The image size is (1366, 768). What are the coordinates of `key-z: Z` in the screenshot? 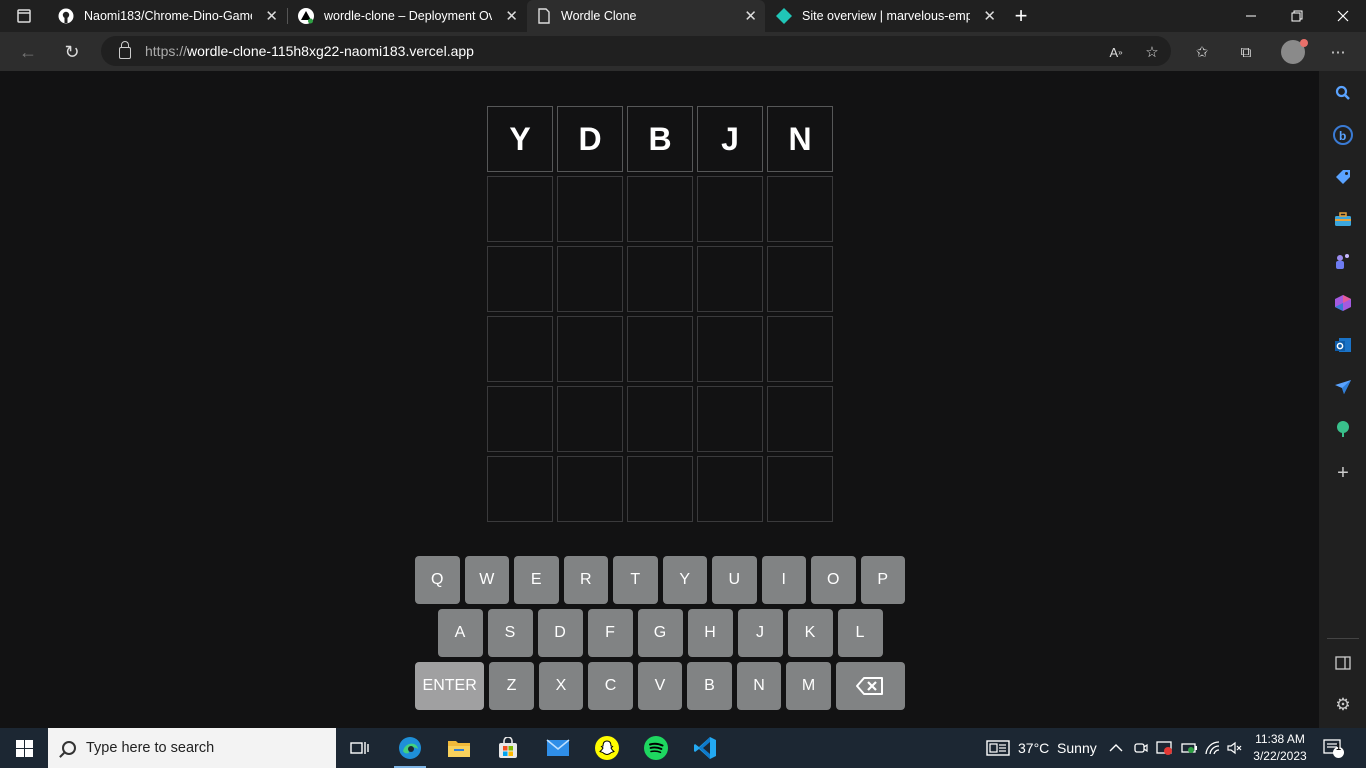 It's located at (511, 686).